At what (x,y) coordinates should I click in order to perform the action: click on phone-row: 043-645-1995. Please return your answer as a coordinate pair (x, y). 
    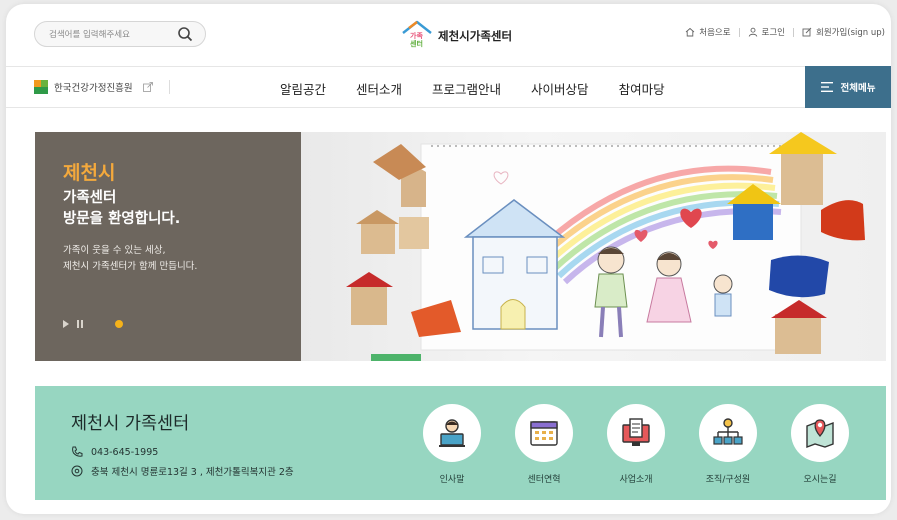
    Looking at the image, I should click on (114, 452).